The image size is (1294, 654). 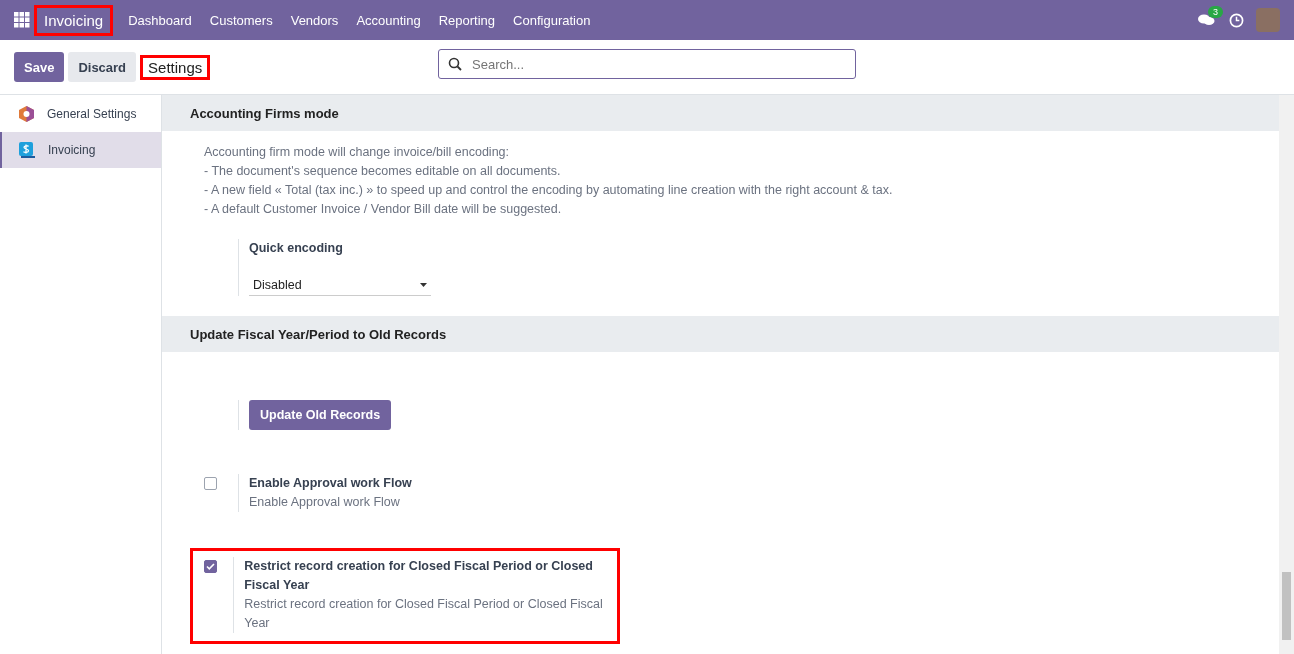 I want to click on menu-item: Dashboard, so click(x=160, y=20).